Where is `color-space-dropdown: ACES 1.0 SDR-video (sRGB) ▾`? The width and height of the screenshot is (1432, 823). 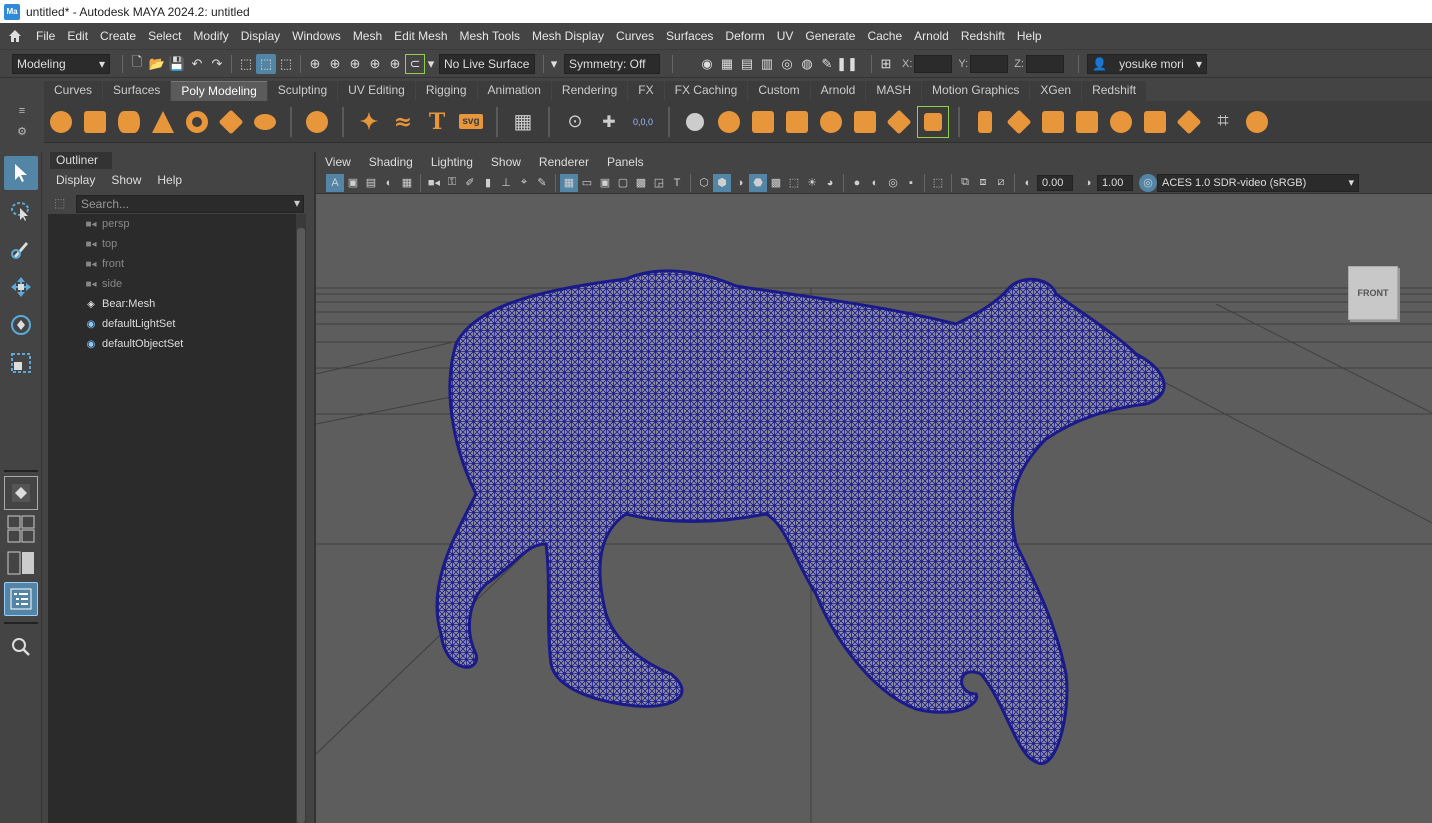
color-space-dropdown: ACES 1.0 SDR-video (sRGB) ▾ is located at coordinates (1258, 182).